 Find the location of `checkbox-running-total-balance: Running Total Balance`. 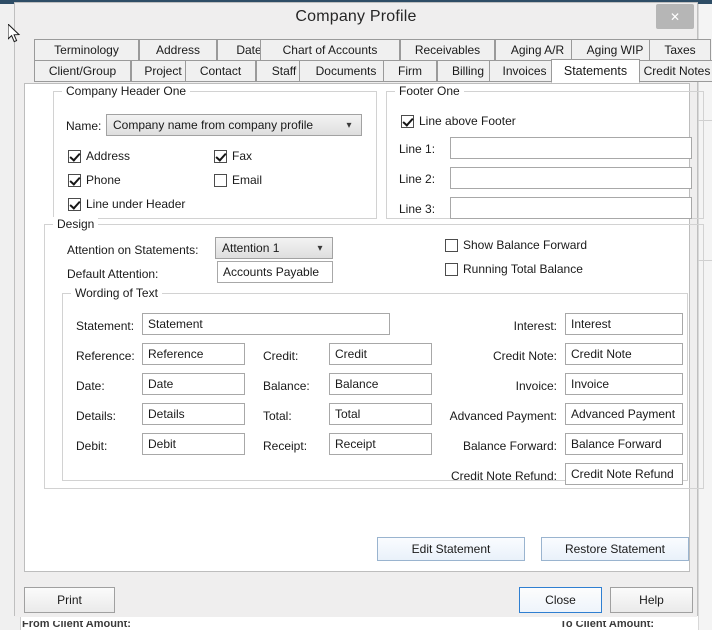

checkbox-running-total-balance: Running Total Balance is located at coordinates (514, 269).